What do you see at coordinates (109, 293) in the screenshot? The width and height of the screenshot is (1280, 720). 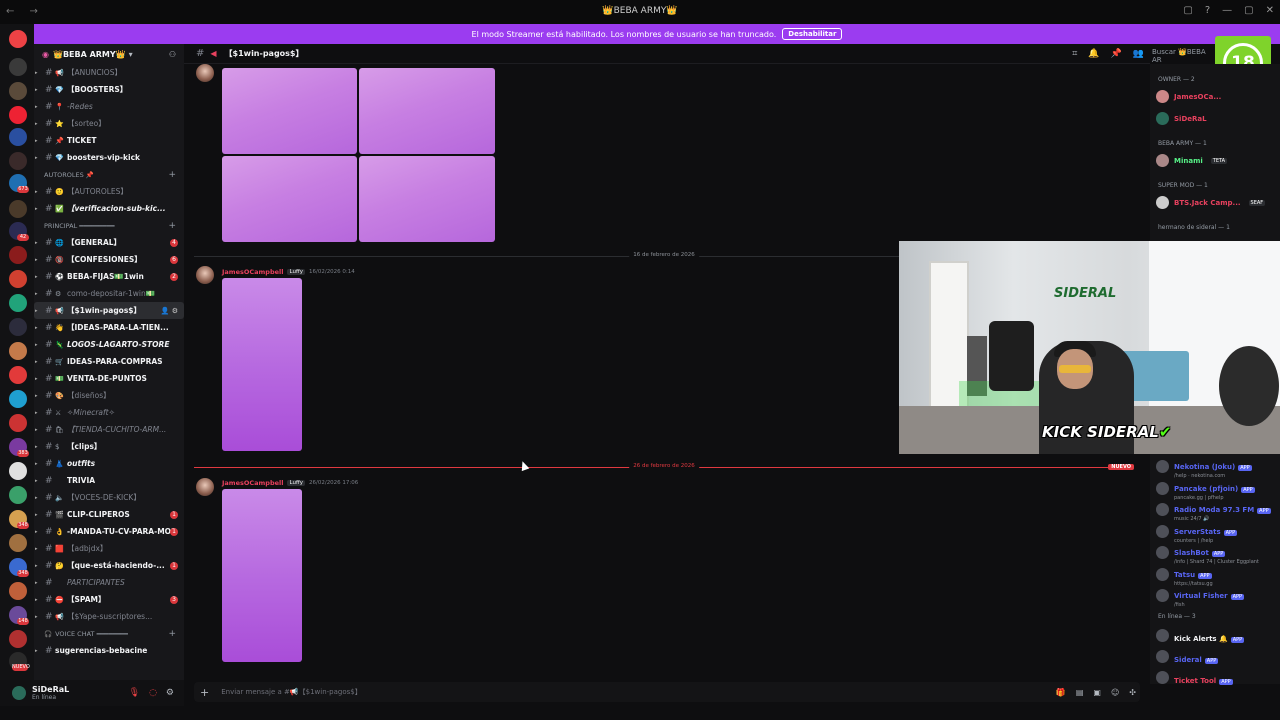 I see `channel-item: ▸ # ⚙ como-depositar-1win💵` at bounding box center [109, 293].